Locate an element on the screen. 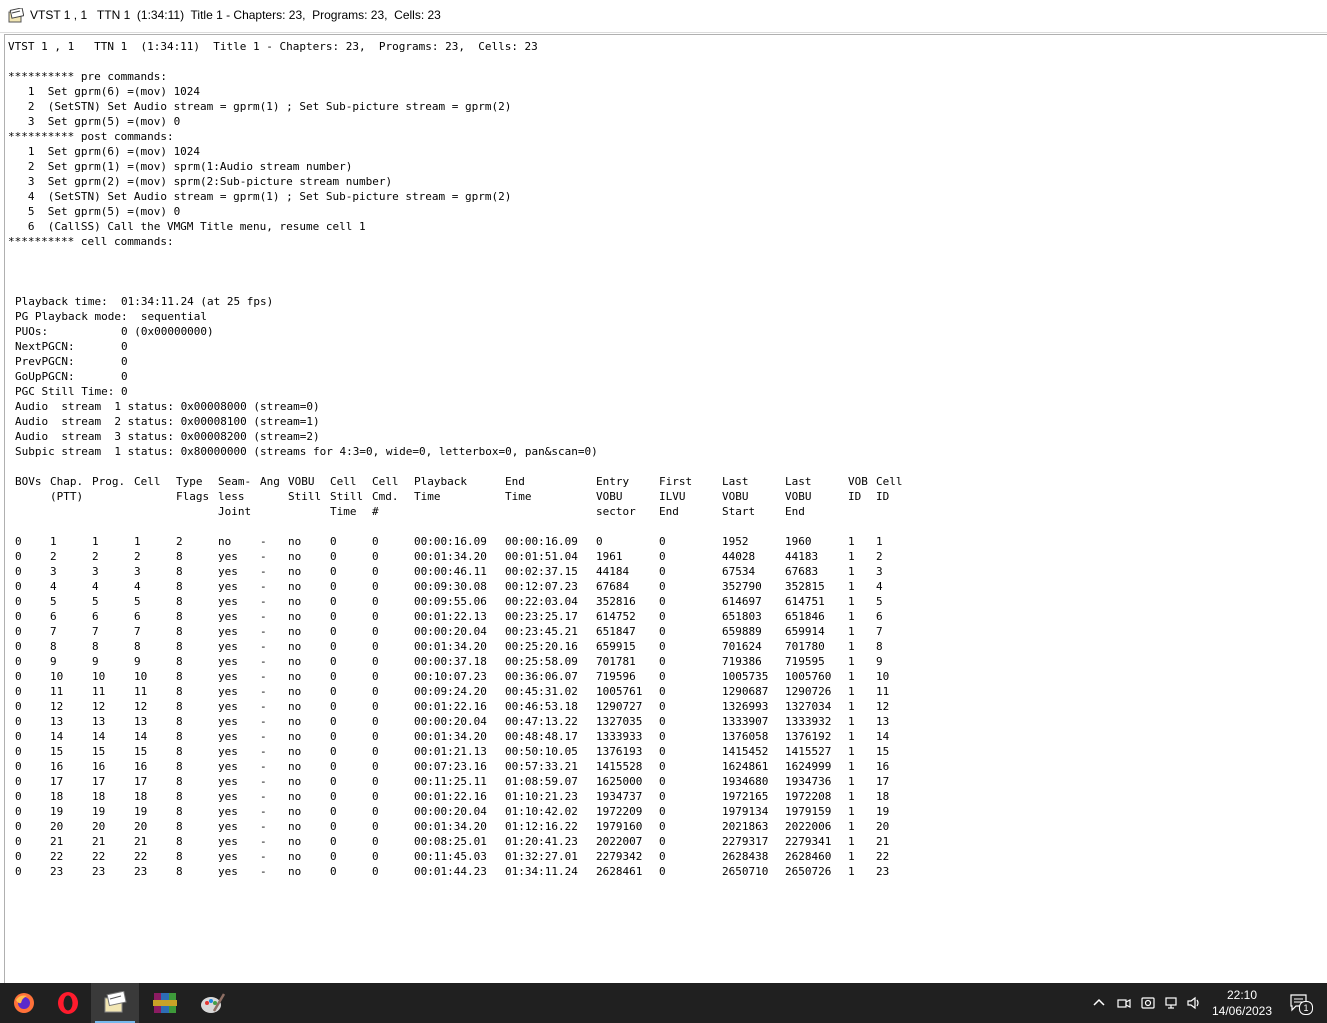 The image size is (1327, 1023). table-cell: 9 is located at coordinates (95, 661).